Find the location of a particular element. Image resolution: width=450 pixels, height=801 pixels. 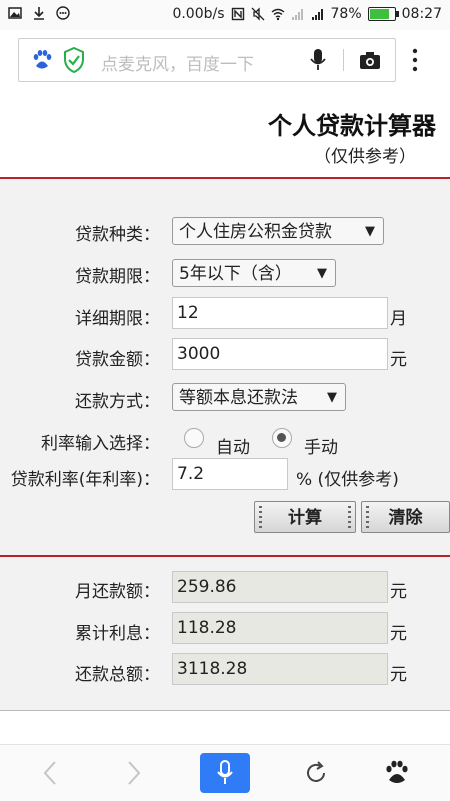

download-icon is located at coordinates (39, 13).